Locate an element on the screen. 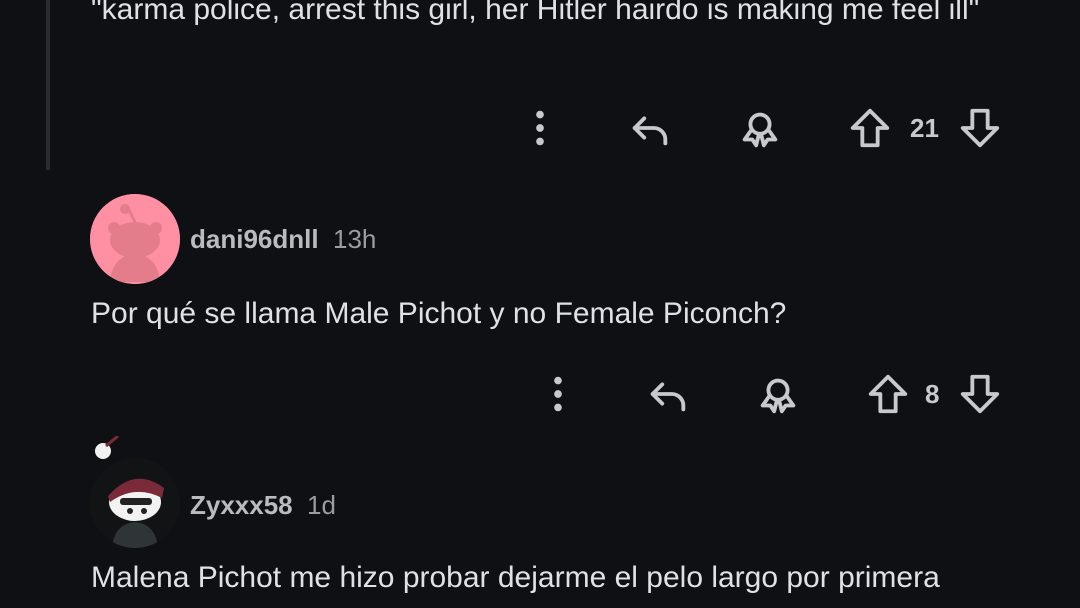  snoo-antenna-icon is located at coordinates (107, 447).